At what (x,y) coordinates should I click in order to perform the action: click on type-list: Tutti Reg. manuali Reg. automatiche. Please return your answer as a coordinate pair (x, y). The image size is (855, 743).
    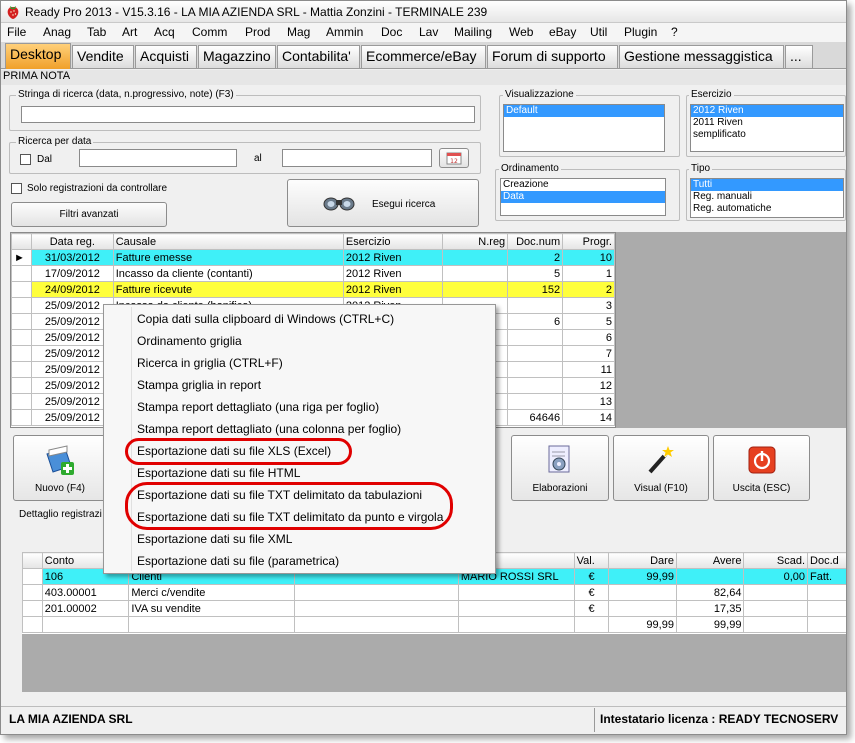
    Looking at the image, I should click on (767, 198).